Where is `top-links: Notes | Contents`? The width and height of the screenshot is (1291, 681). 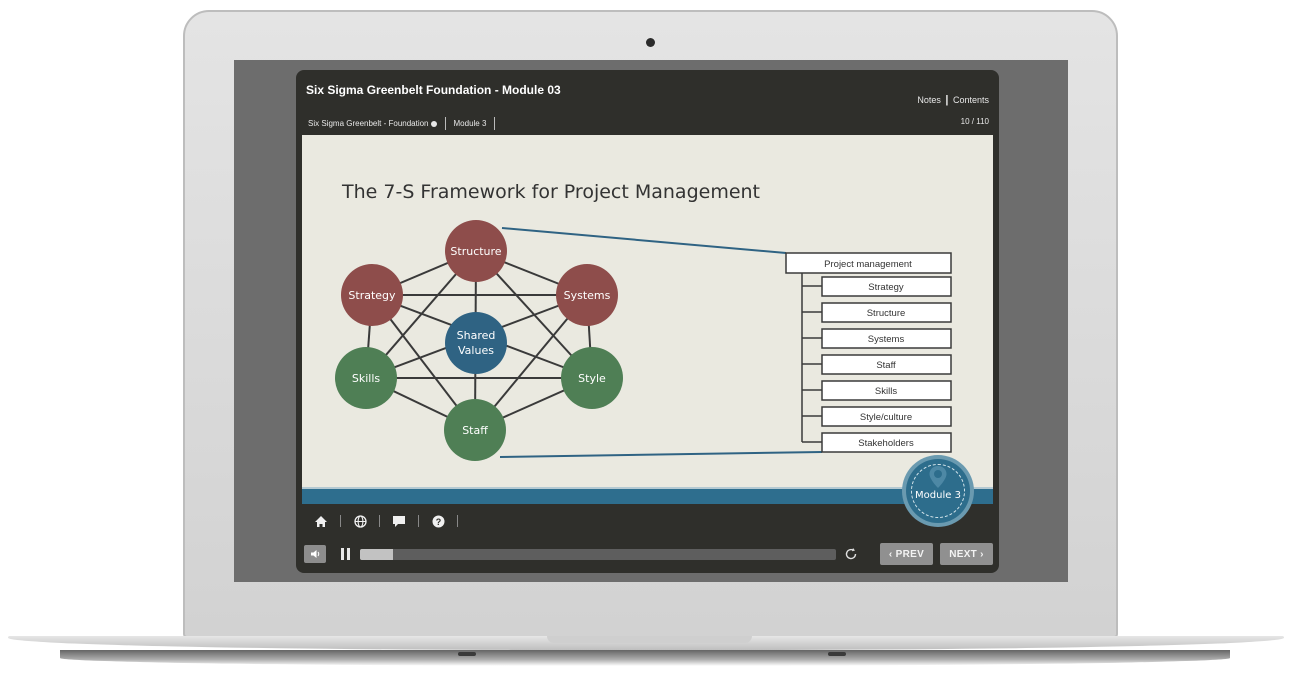
top-links: Notes | Contents is located at coordinates (953, 100).